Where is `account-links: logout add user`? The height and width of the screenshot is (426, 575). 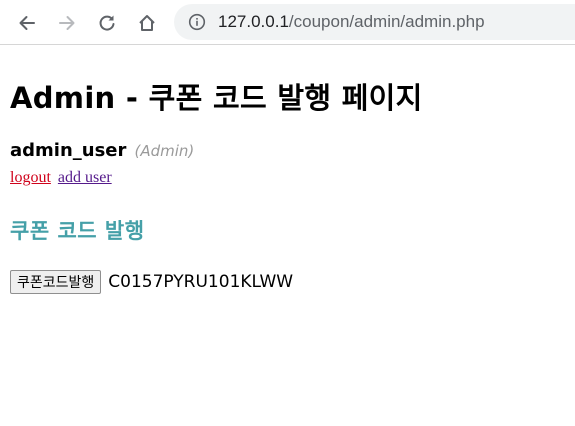
account-links: logout add user is located at coordinates (61, 178).